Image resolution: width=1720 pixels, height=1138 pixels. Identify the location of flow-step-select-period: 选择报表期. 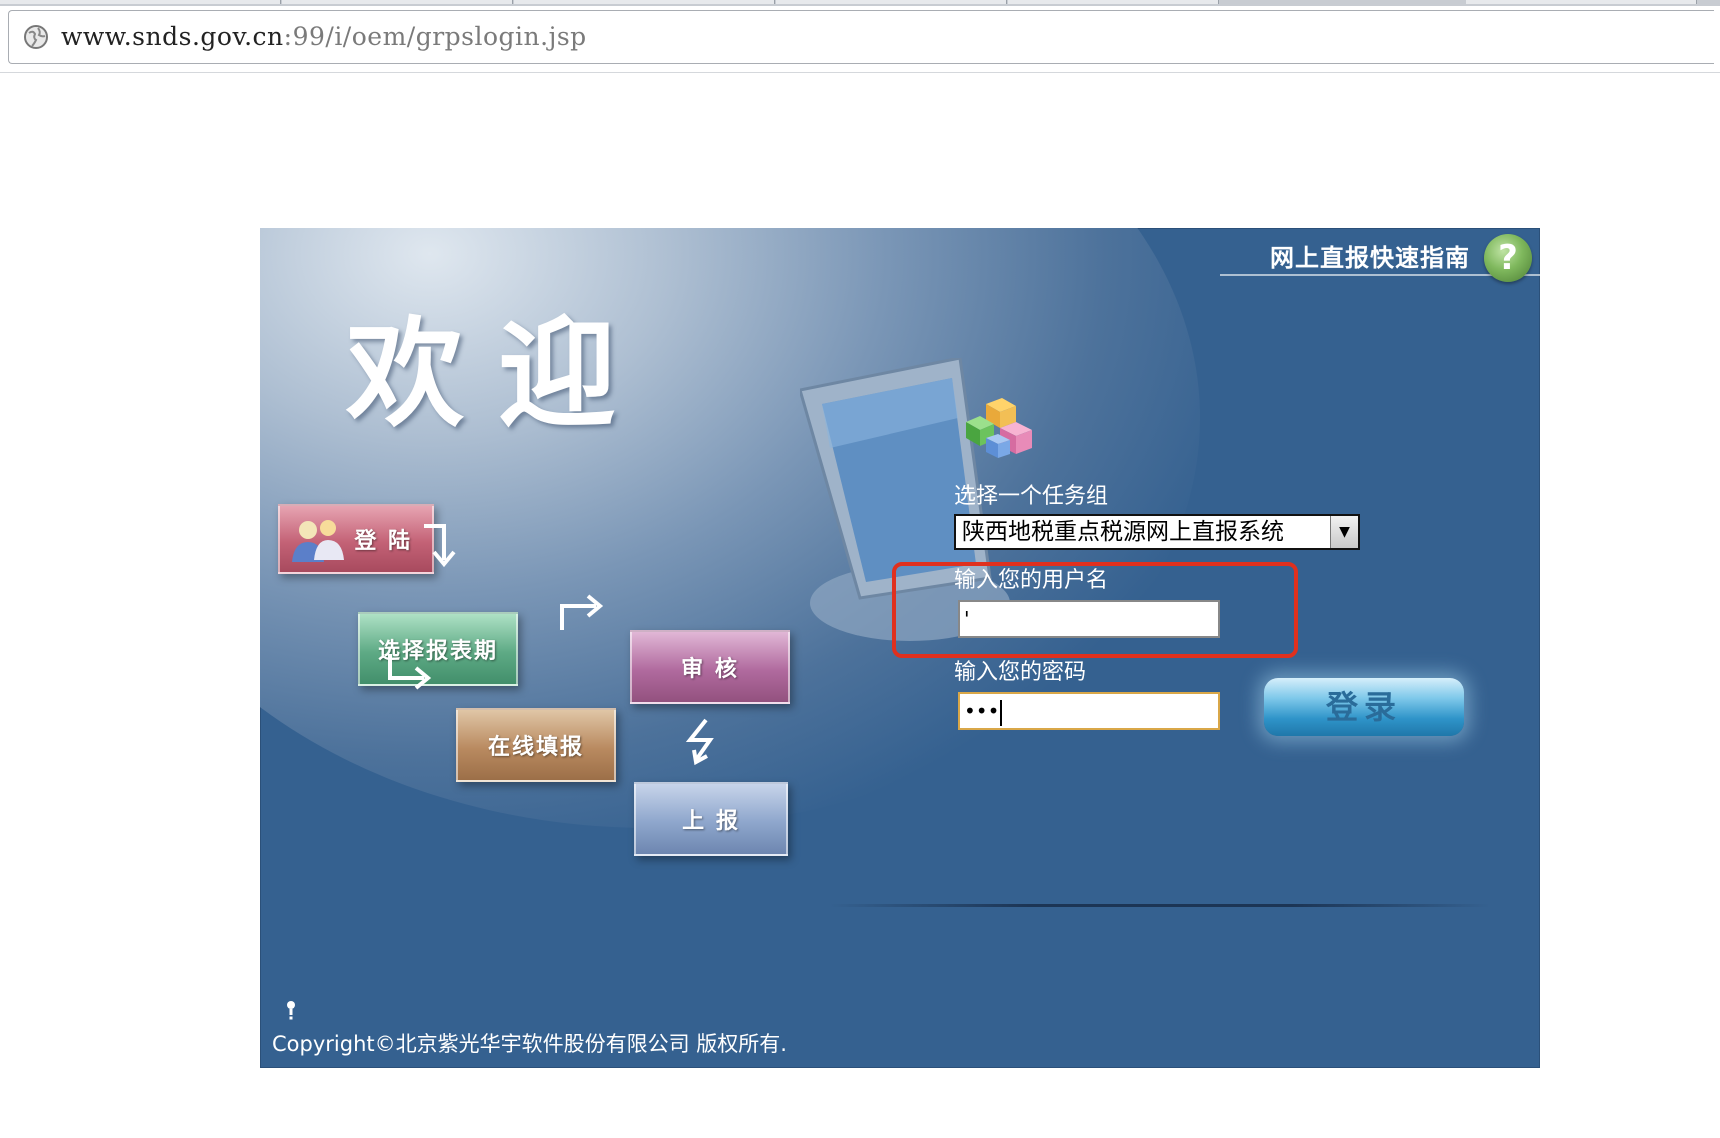
(438, 649).